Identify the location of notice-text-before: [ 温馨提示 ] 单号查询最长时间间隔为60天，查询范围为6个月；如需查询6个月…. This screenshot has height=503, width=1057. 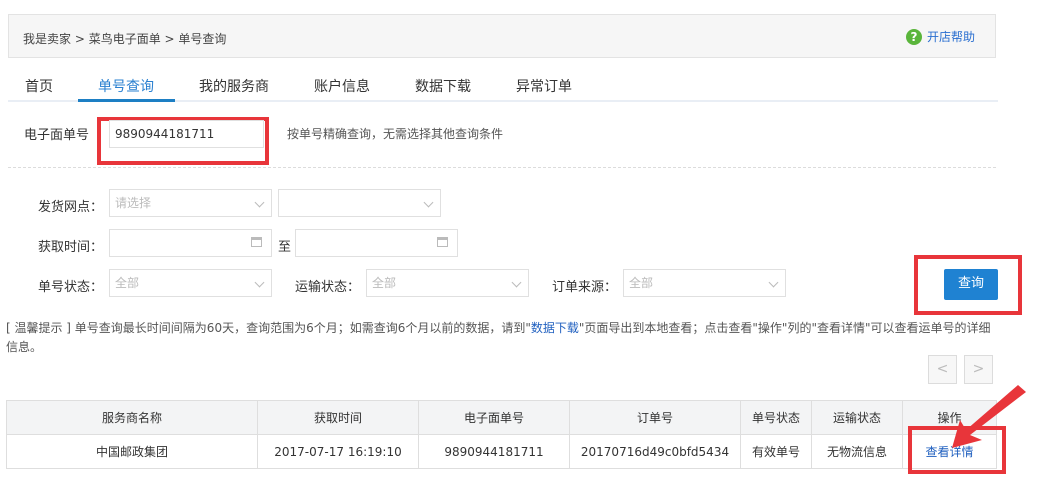
(268, 328).